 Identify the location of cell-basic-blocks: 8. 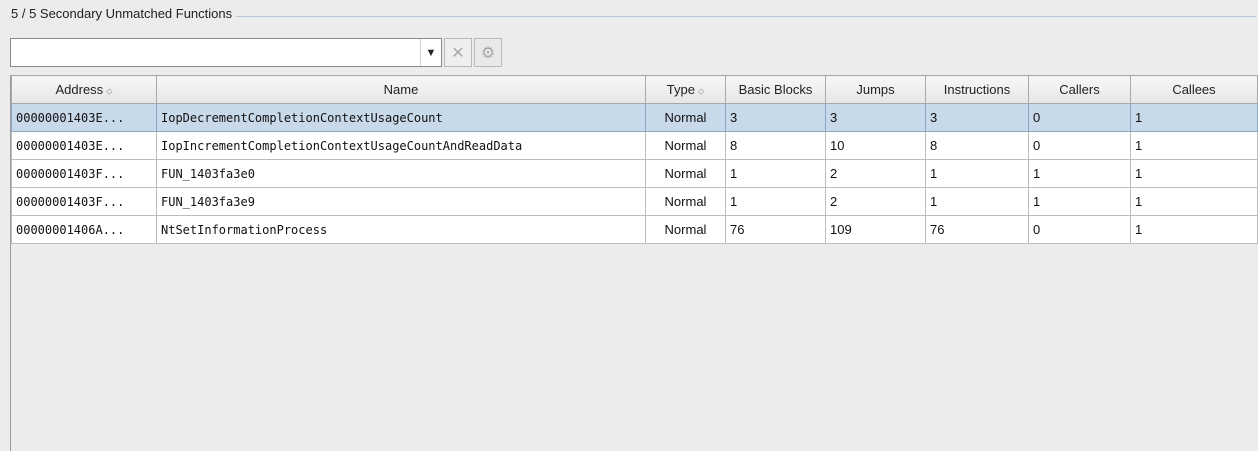
(775, 145).